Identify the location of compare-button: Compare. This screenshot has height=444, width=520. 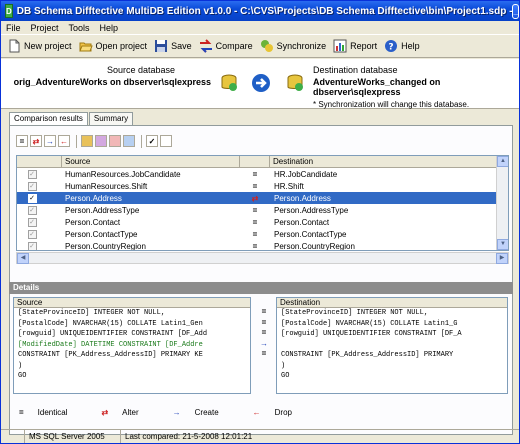
(226, 46).